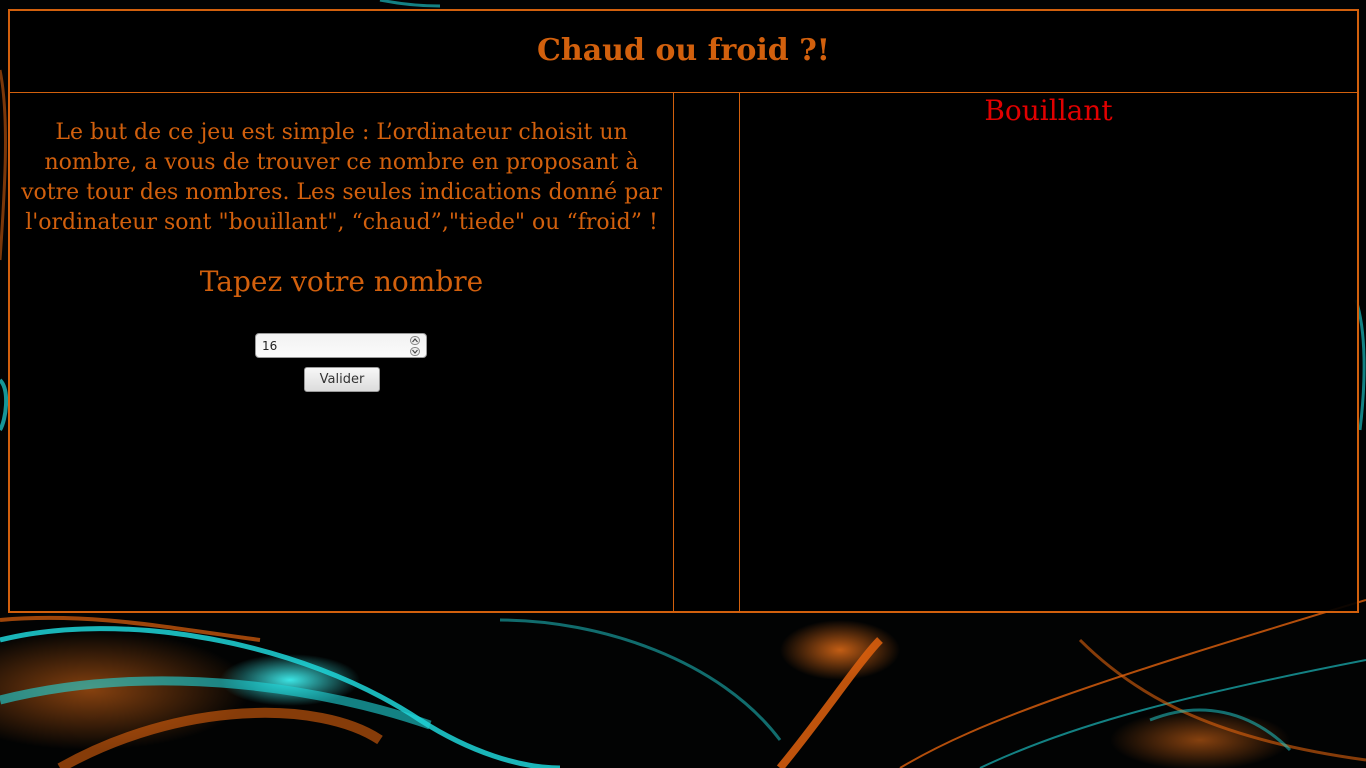 This screenshot has width=1366, height=768. What do you see at coordinates (332, 346) in the screenshot?
I see `number-input` at bounding box center [332, 346].